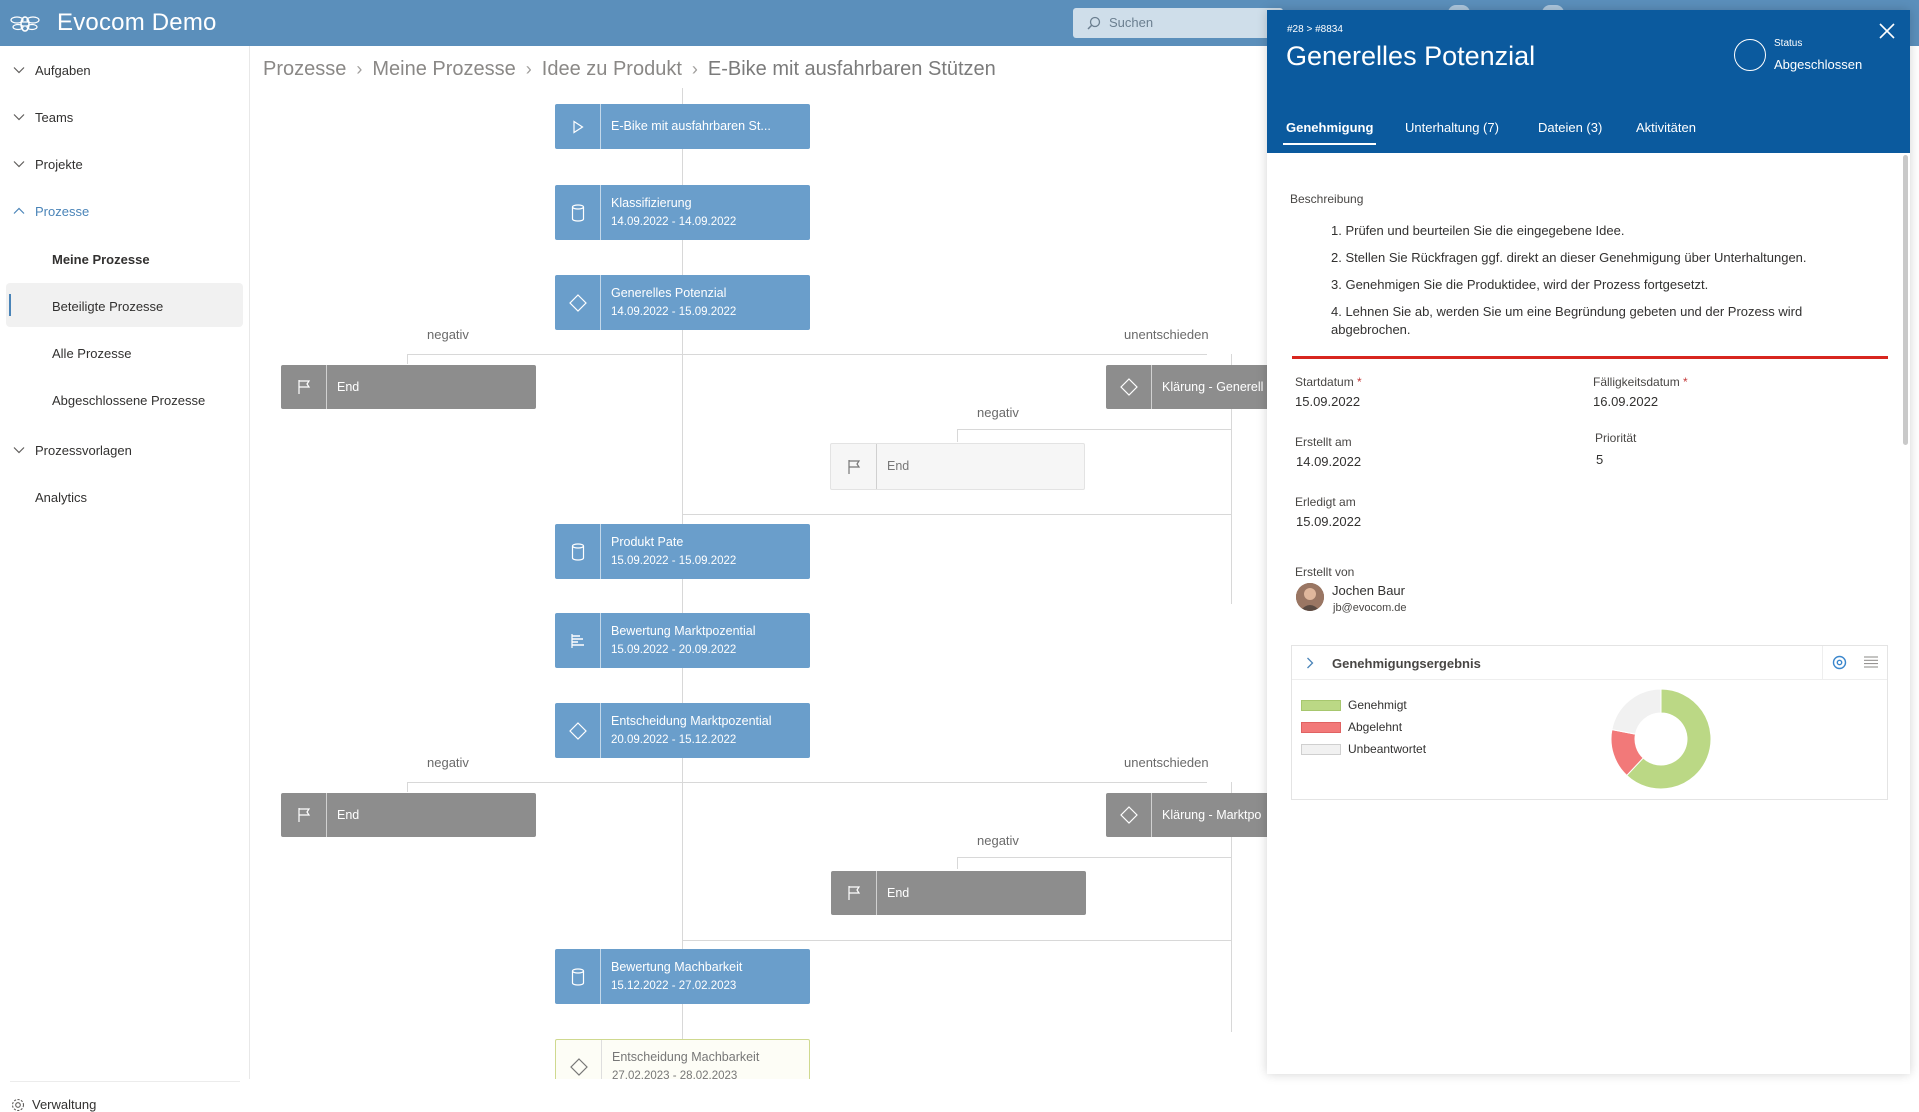 This screenshot has height=1112, width=1919. I want to click on node-title: Entscheidung Machbarkeit, so click(686, 1056).